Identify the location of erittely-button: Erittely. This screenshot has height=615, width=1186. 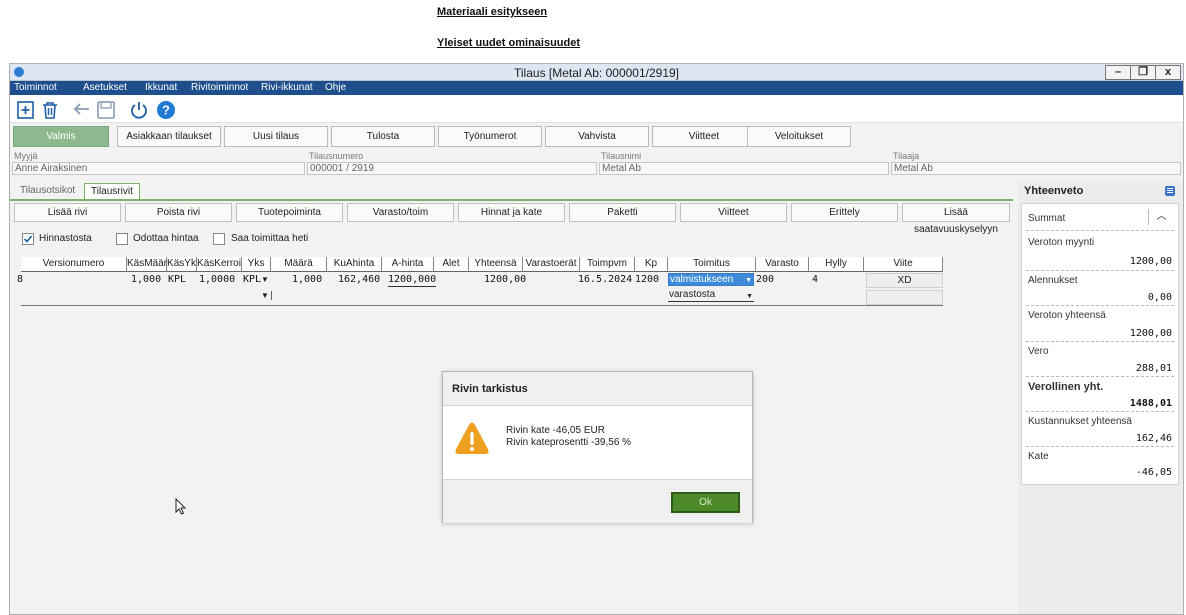
(844, 212).